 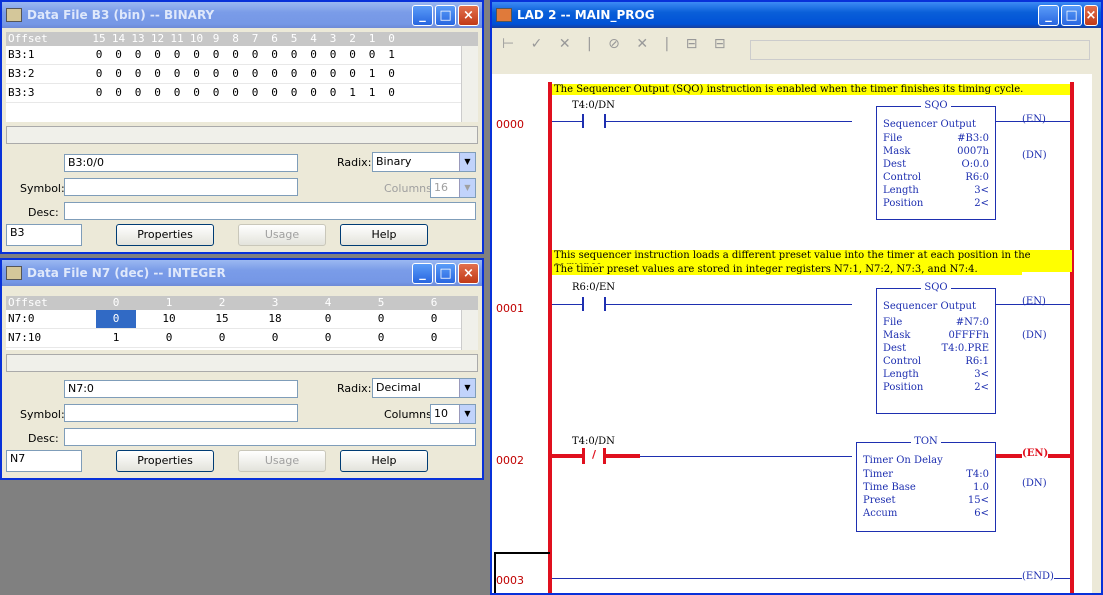 What do you see at coordinates (44, 235) in the screenshot?
I see `b3-file-spinner: B3` at bounding box center [44, 235].